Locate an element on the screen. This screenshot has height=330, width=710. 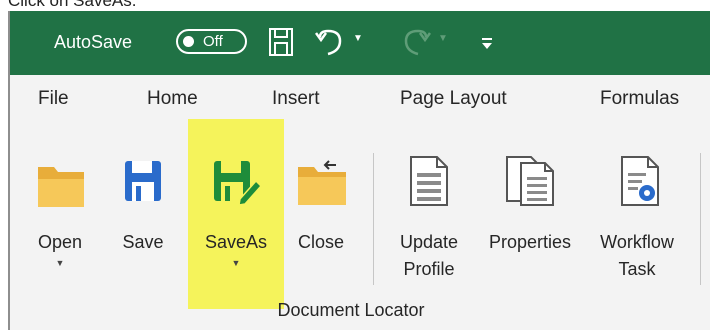
update-profile-label: Update Profile is located at coordinates (429, 255).